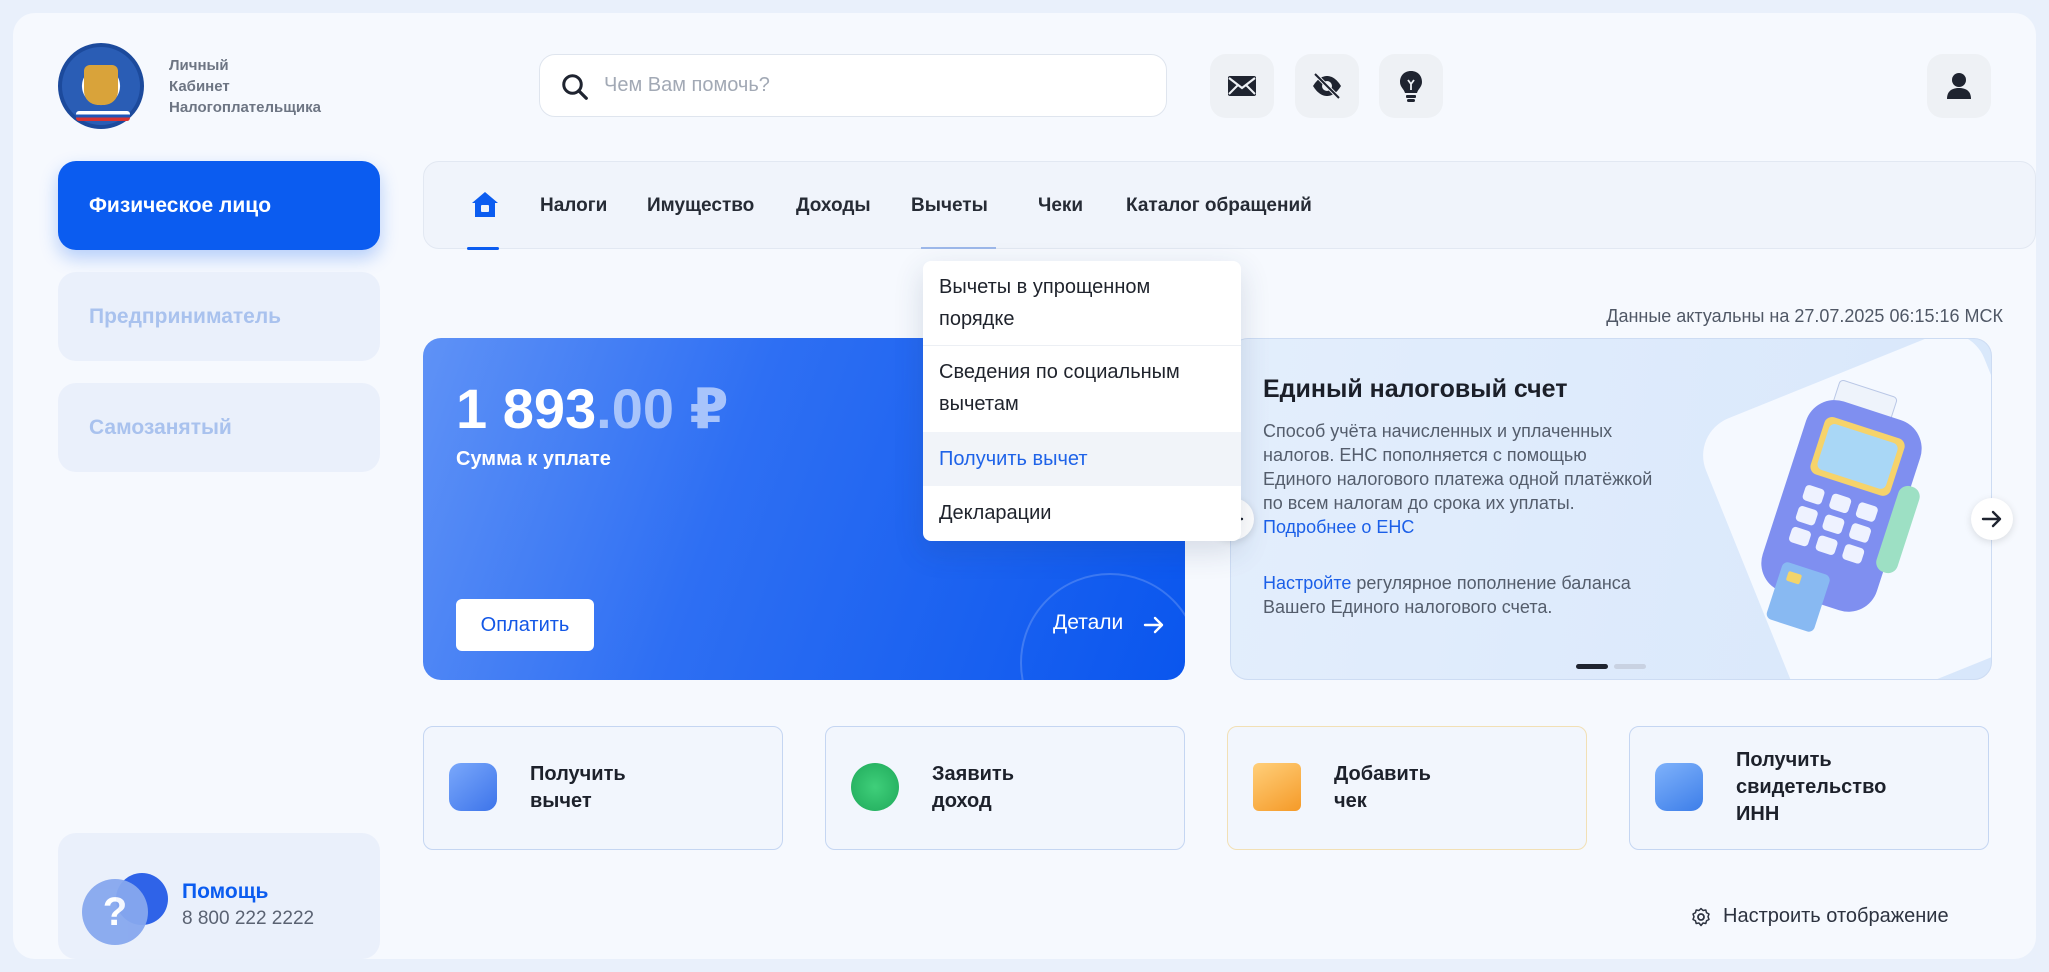 This screenshot has width=2049, height=972. I want to click on menu-item-simplified-deductions: Вычеты в упрощенном порядке, so click(1082, 303).